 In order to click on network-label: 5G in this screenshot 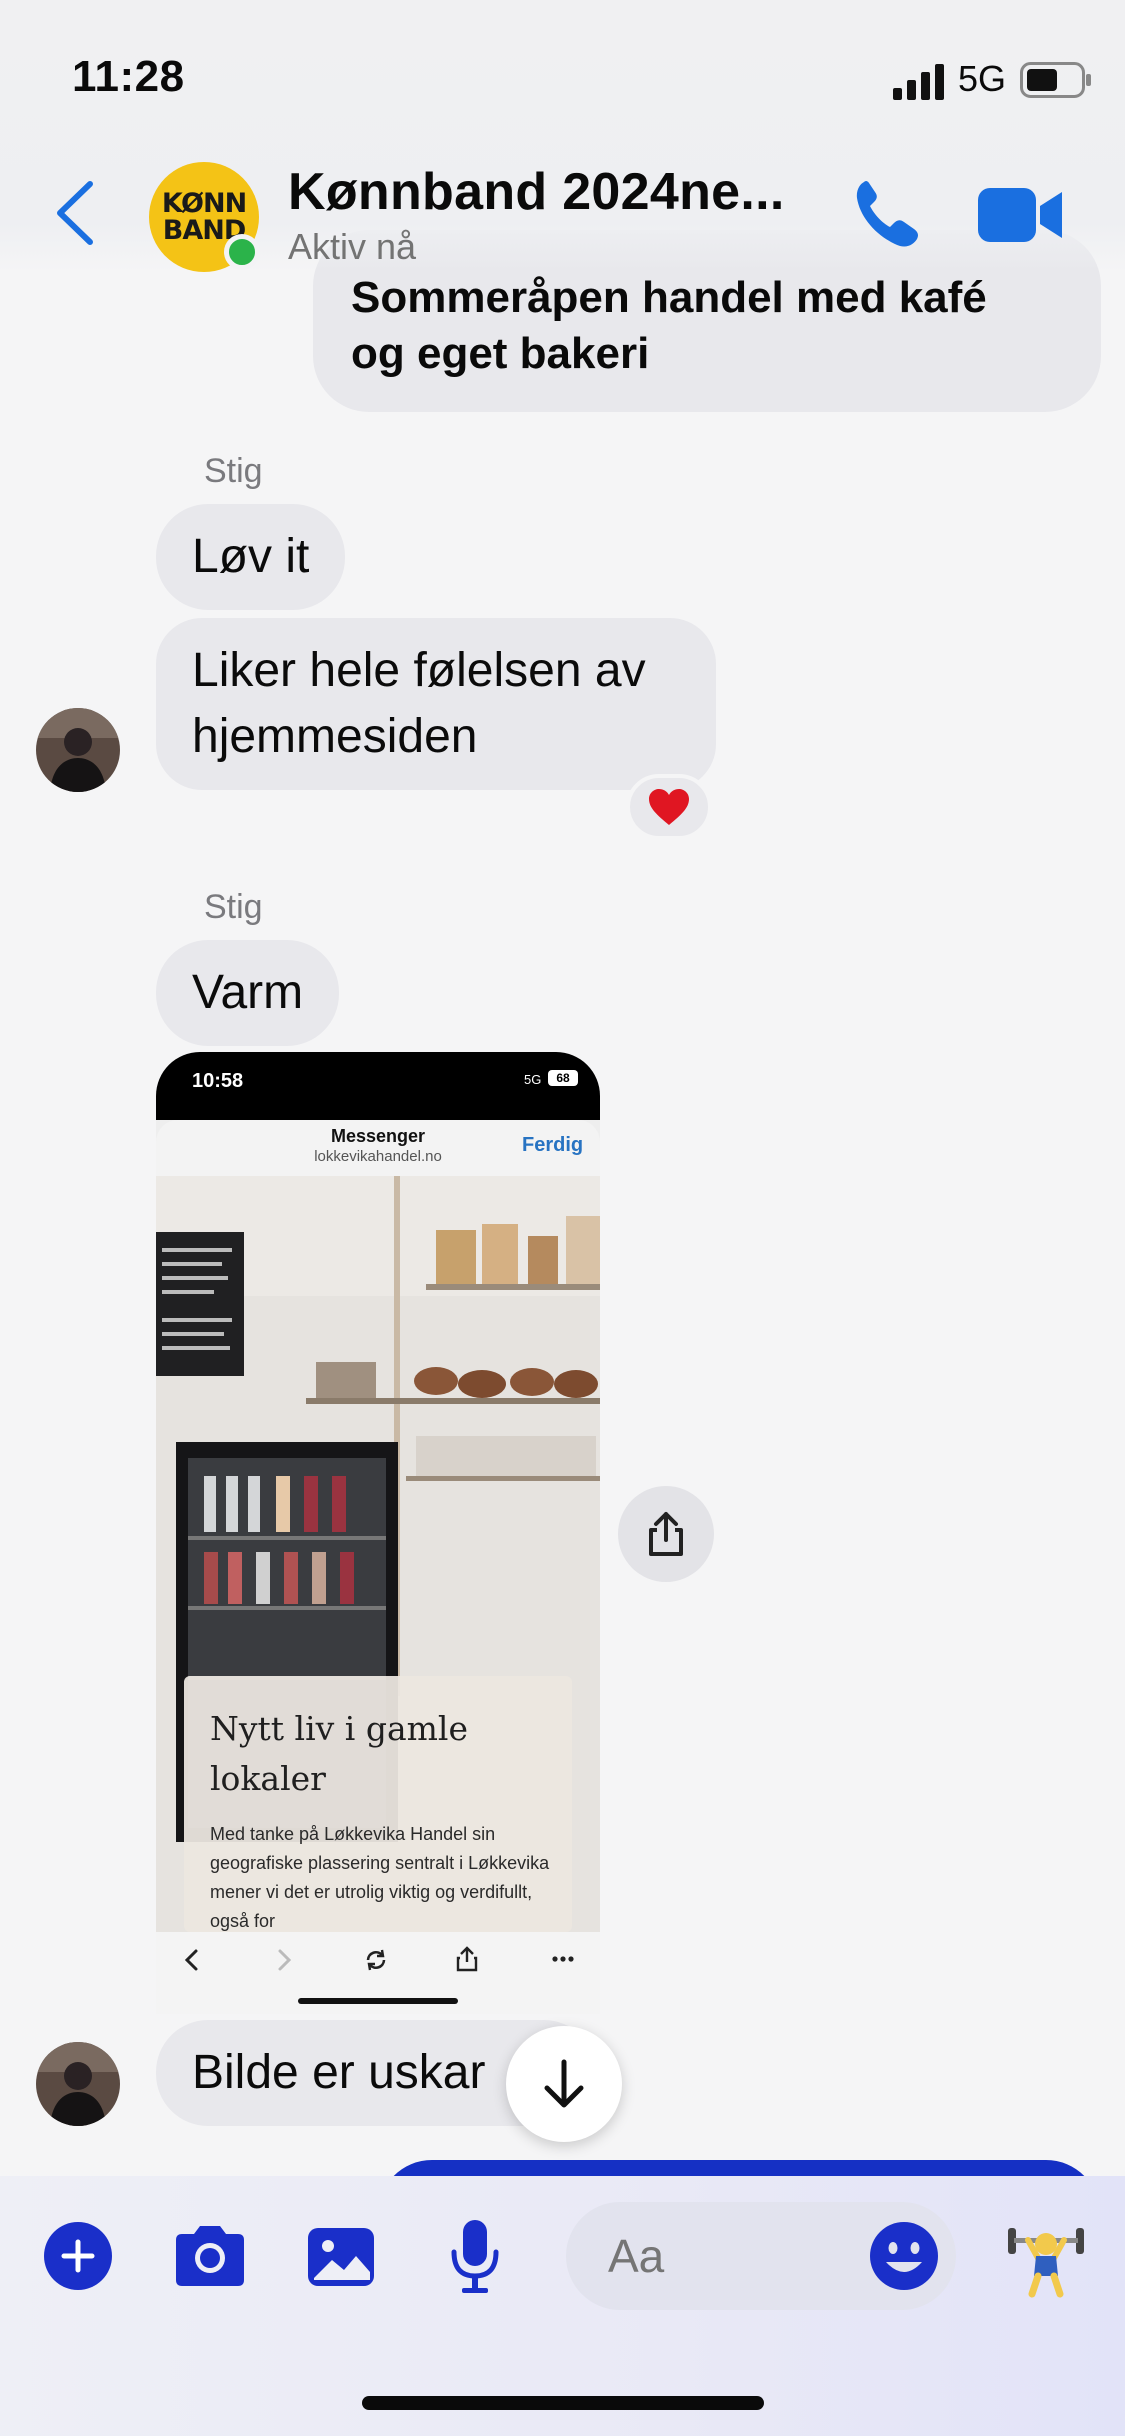, I will do `click(982, 78)`.